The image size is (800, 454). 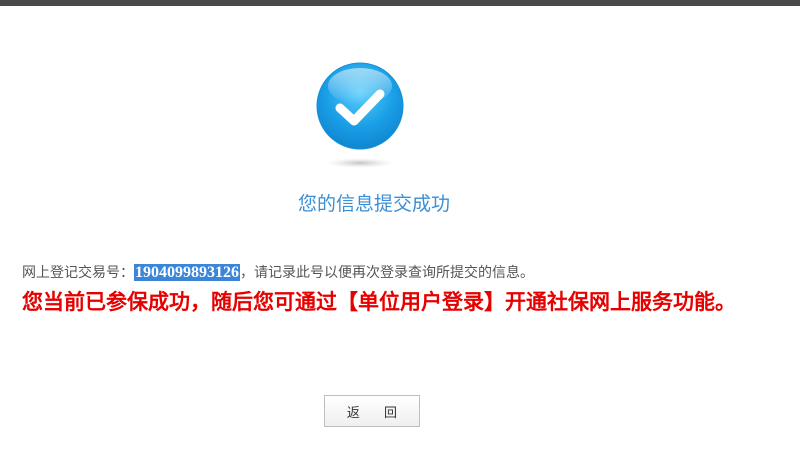 I want to click on transaction-prefix: 网上登记交易号：, so click(x=78, y=273).